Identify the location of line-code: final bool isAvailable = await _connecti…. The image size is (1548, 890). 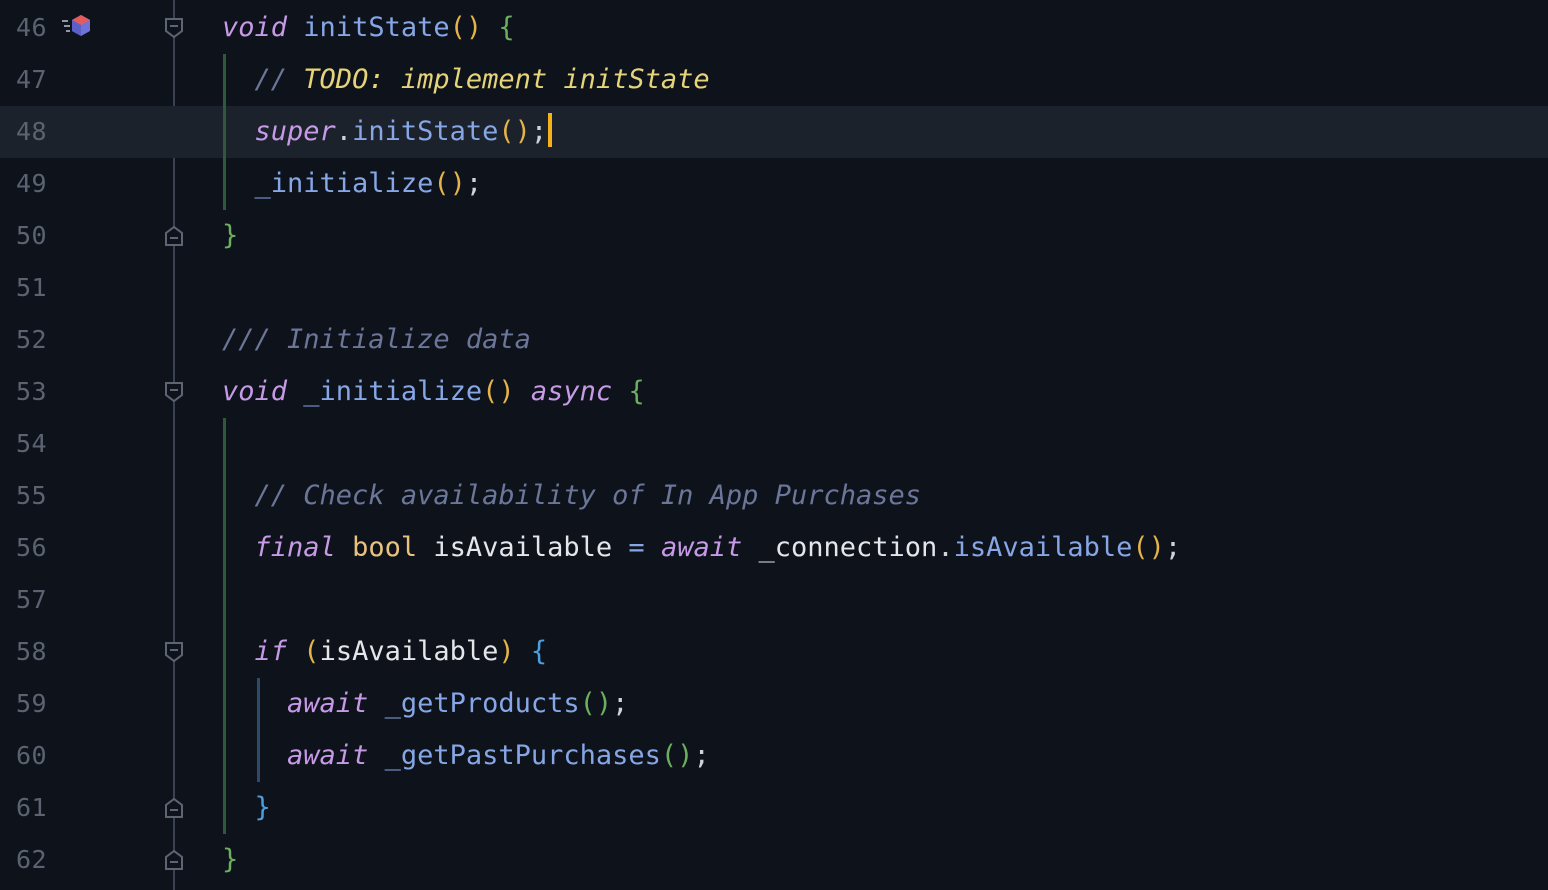
(702, 548).